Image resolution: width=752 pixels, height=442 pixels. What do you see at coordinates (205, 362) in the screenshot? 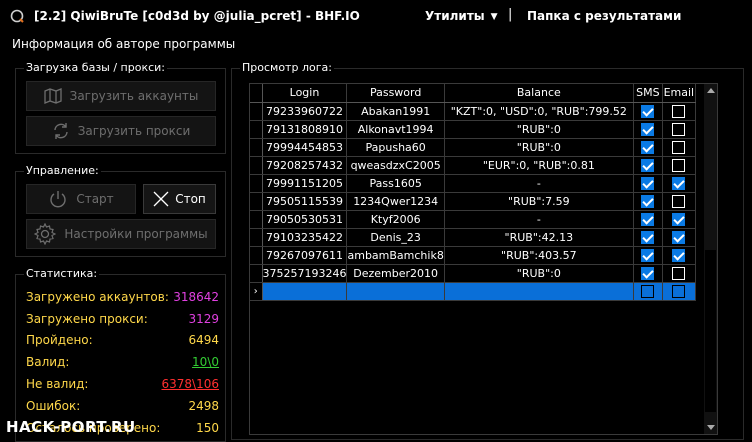
I see `stat-value-valid: 10\0` at bounding box center [205, 362].